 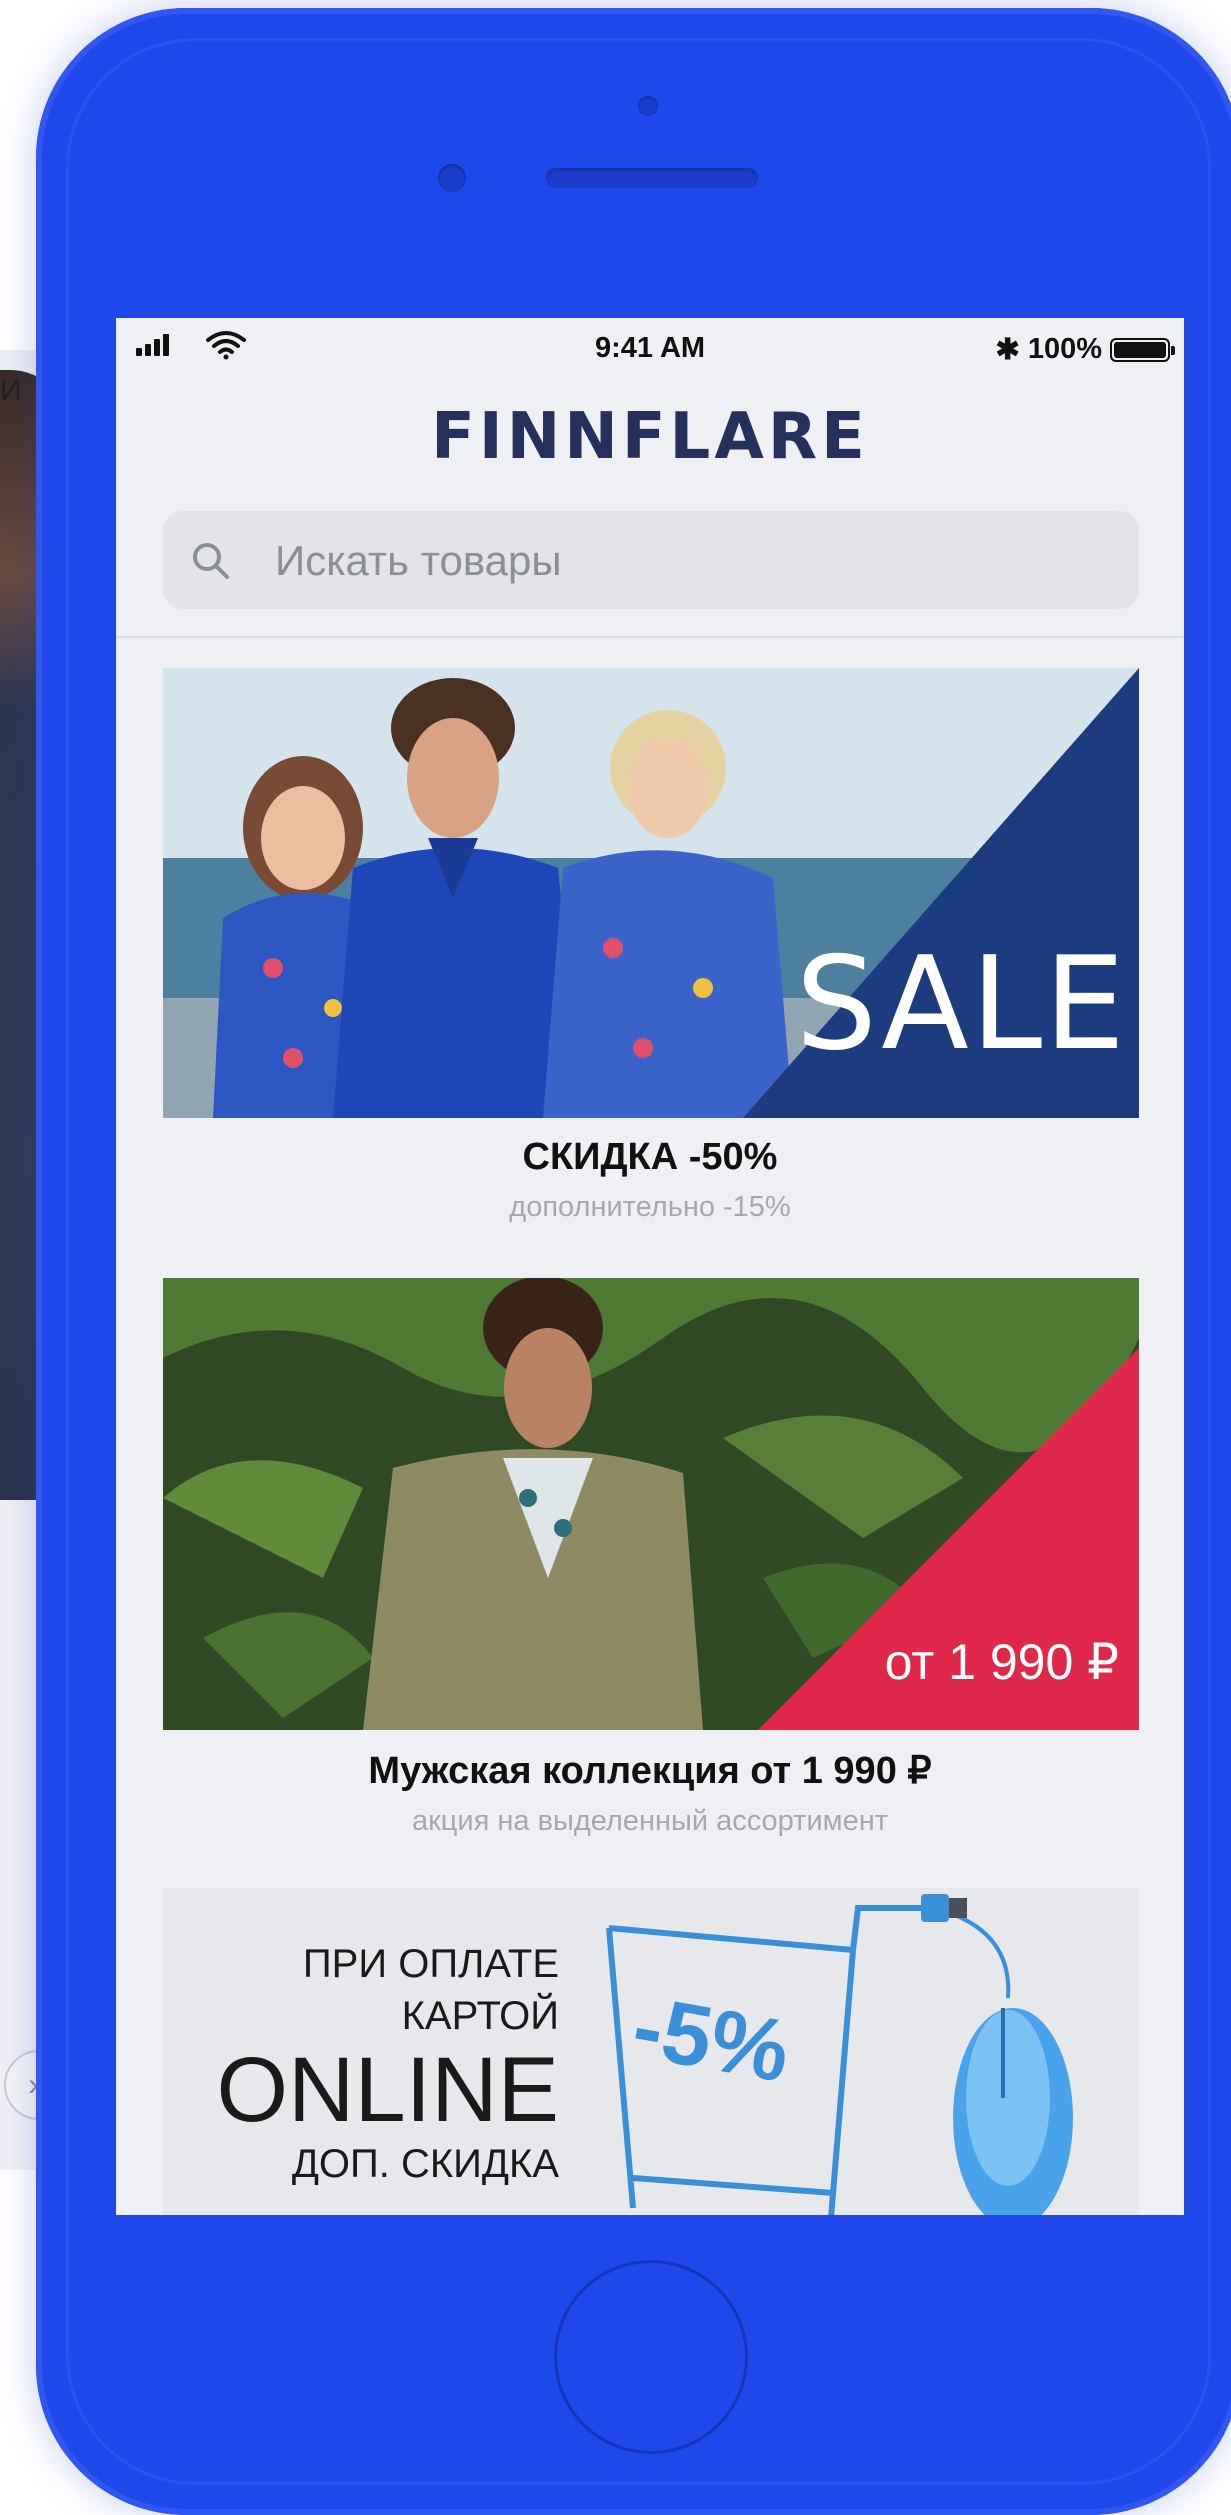 I want to click on online-text-block: ПРИ ОПЛАТЕ КАРТОЙ ONLINE ДОП. СКИДКА, so click(x=387, y=2064).